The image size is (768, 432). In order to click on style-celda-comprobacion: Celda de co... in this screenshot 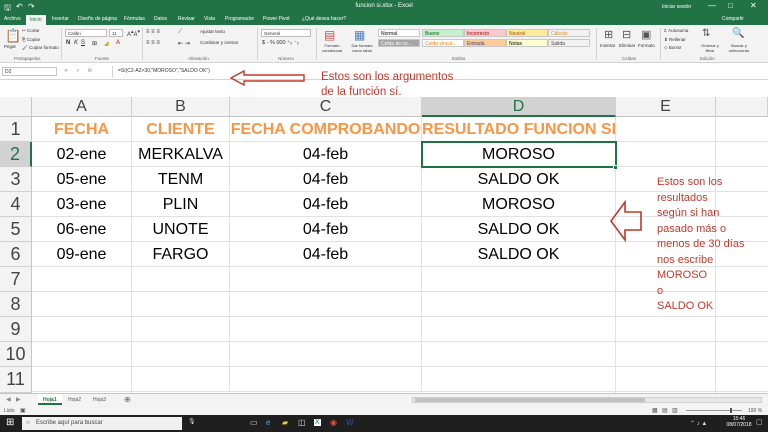, I will do `click(399, 43)`.